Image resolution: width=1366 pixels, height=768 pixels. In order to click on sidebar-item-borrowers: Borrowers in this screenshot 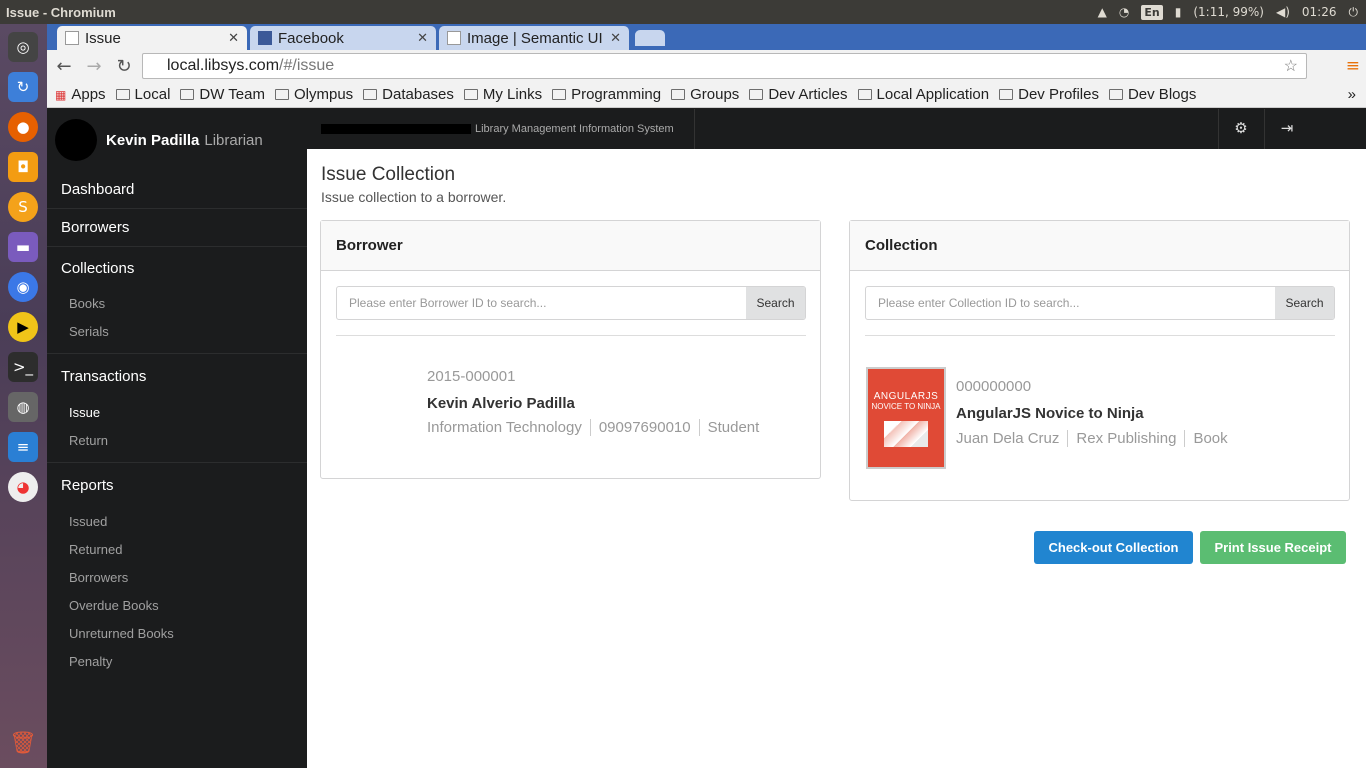, I will do `click(177, 228)`.